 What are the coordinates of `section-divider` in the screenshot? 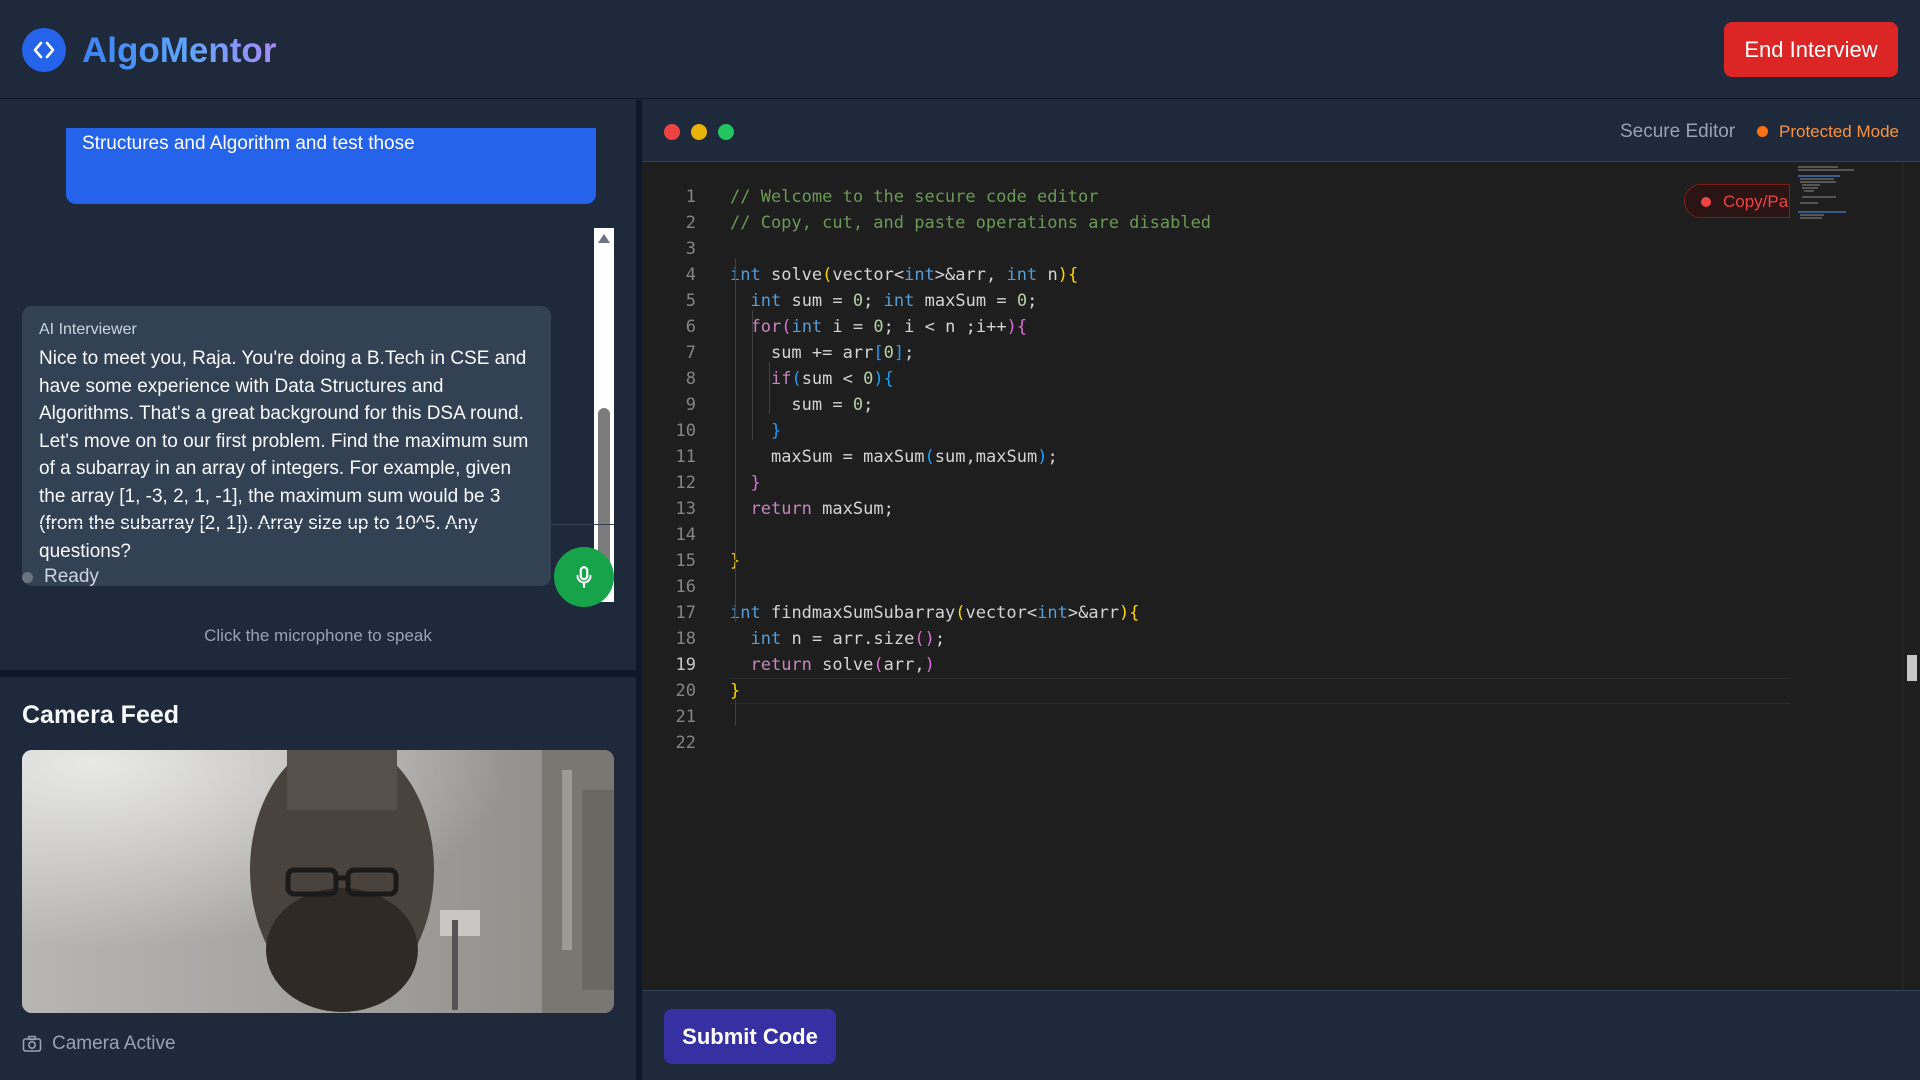 It's located at (318, 673).